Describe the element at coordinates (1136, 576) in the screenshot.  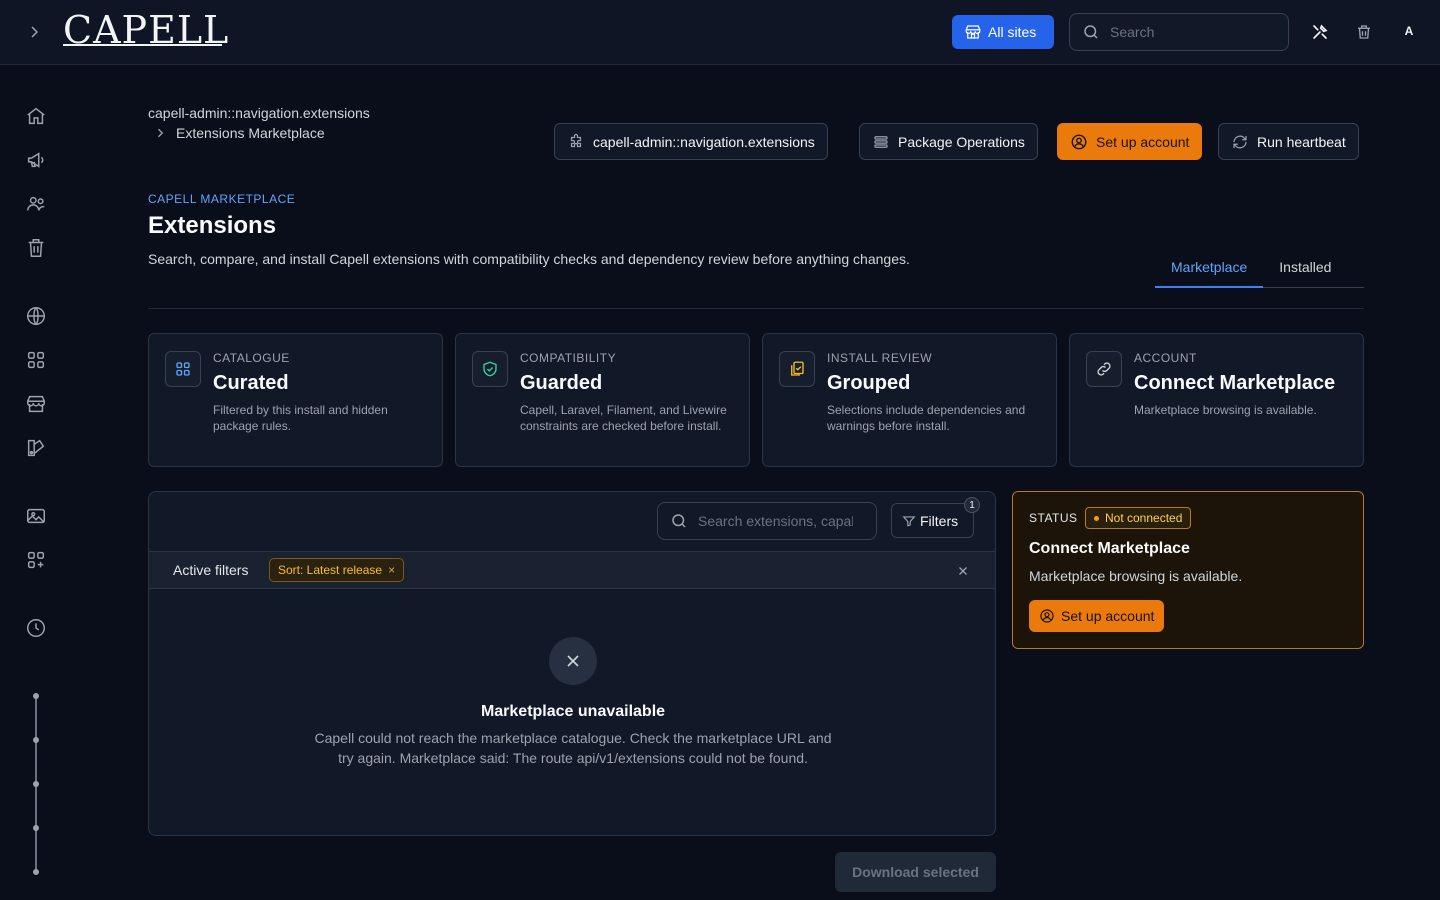
I see `status-description: Marketplace browsing is available.` at that location.